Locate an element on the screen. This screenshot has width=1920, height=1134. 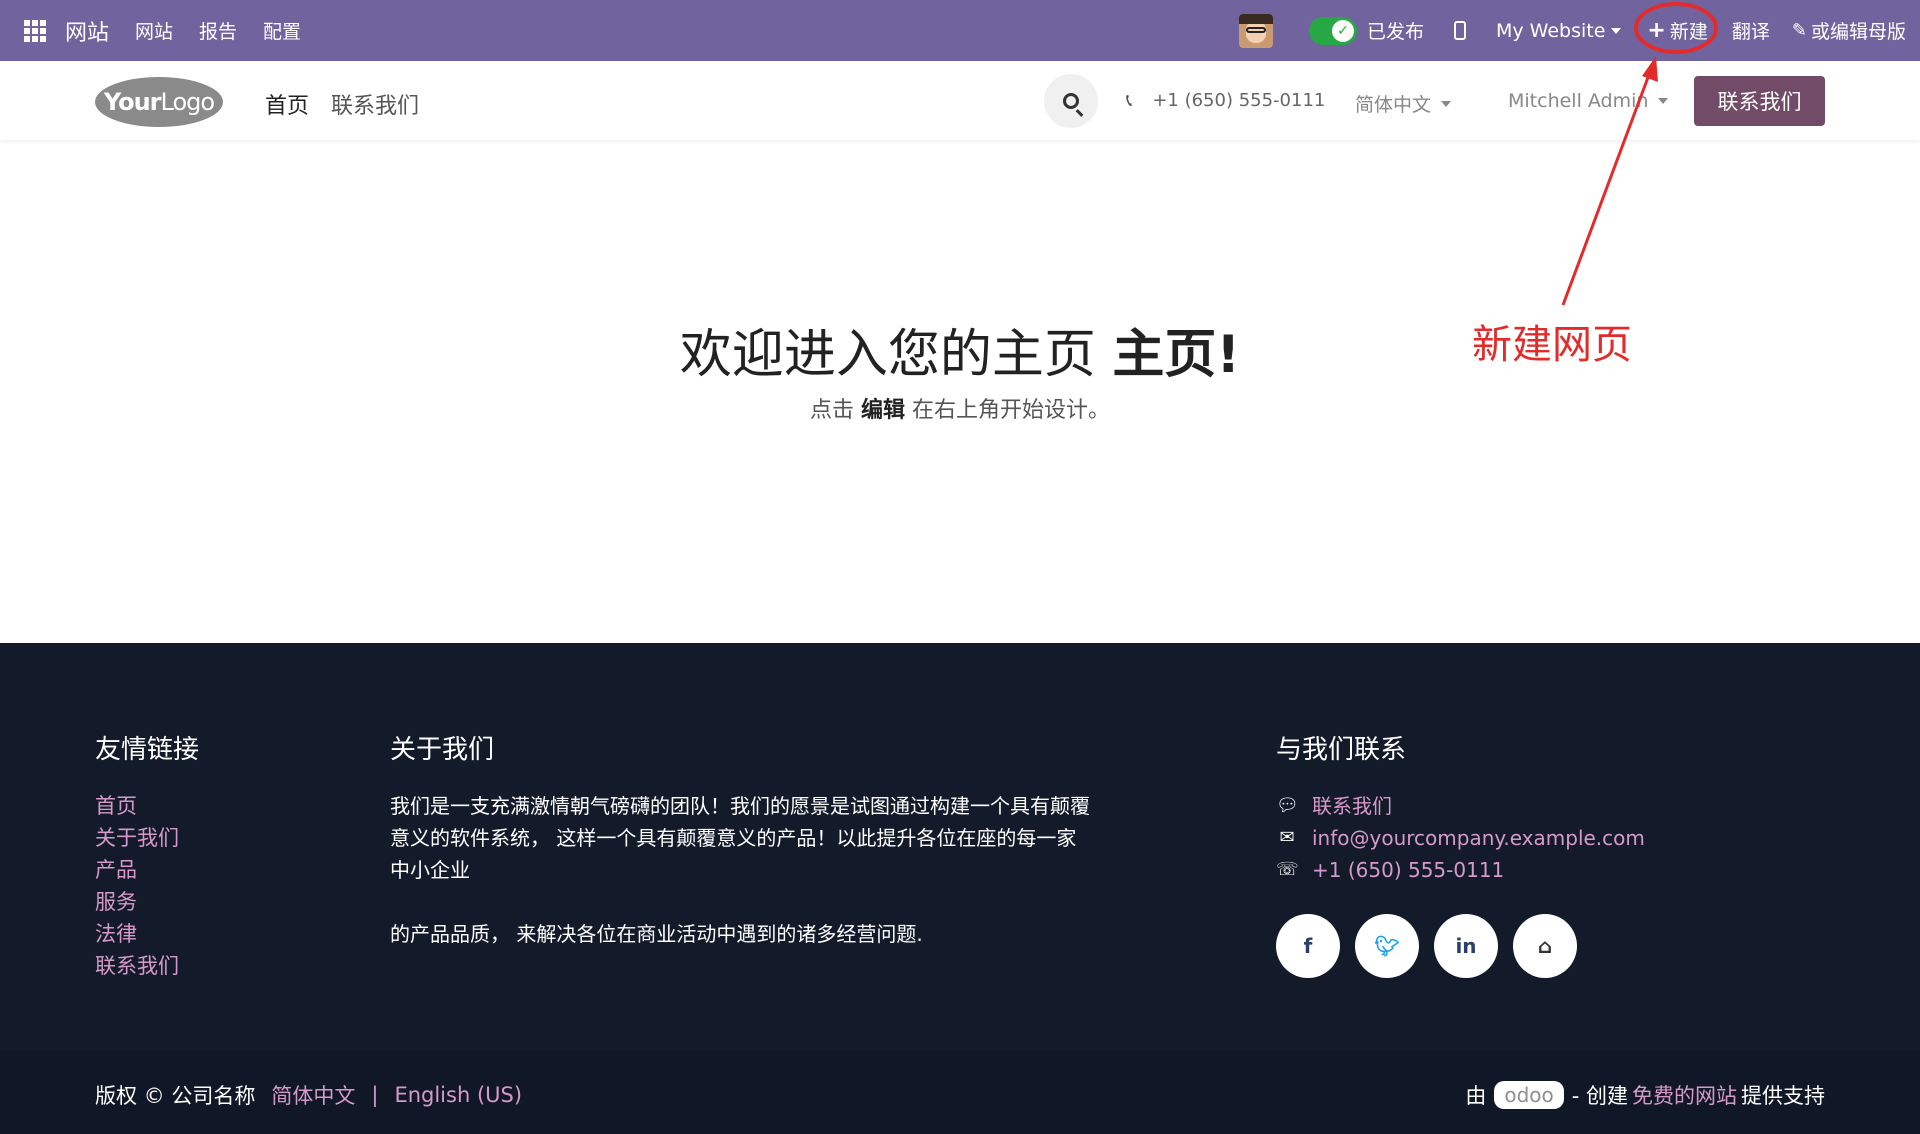
header-phone: 📞︎ +1 (650) 555-0111 is located at coordinates (1225, 100).